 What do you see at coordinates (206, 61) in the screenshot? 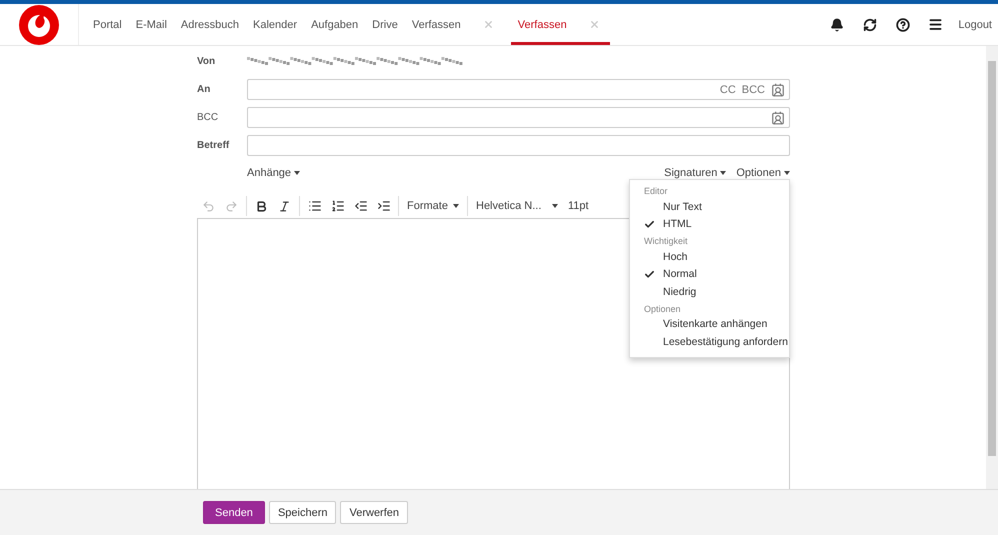
I see `from-label: Von` at bounding box center [206, 61].